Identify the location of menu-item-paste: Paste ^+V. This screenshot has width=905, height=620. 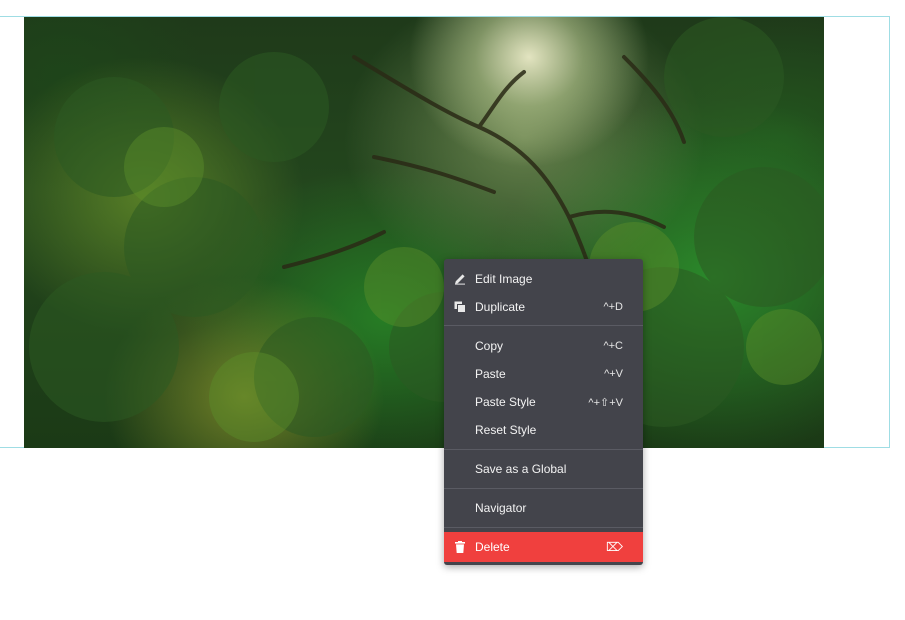
(543, 374).